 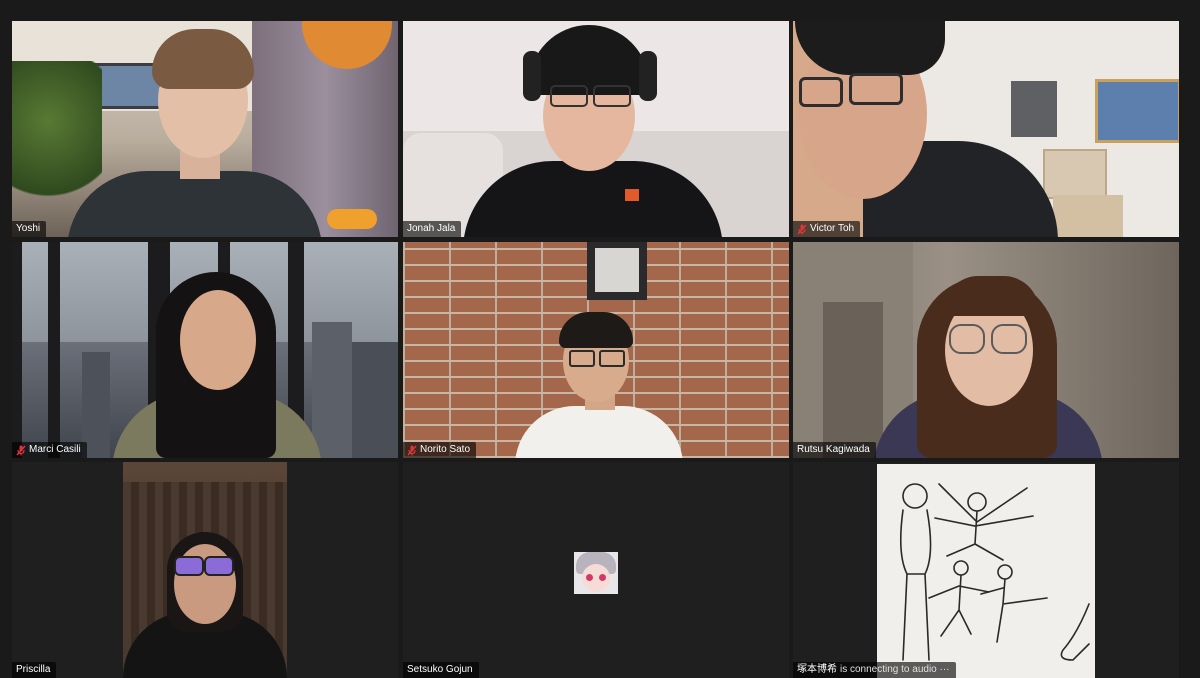 I want to click on participant-tile-setsuko-gojun: Setsuko Gojun, so click(x=596, y=570).